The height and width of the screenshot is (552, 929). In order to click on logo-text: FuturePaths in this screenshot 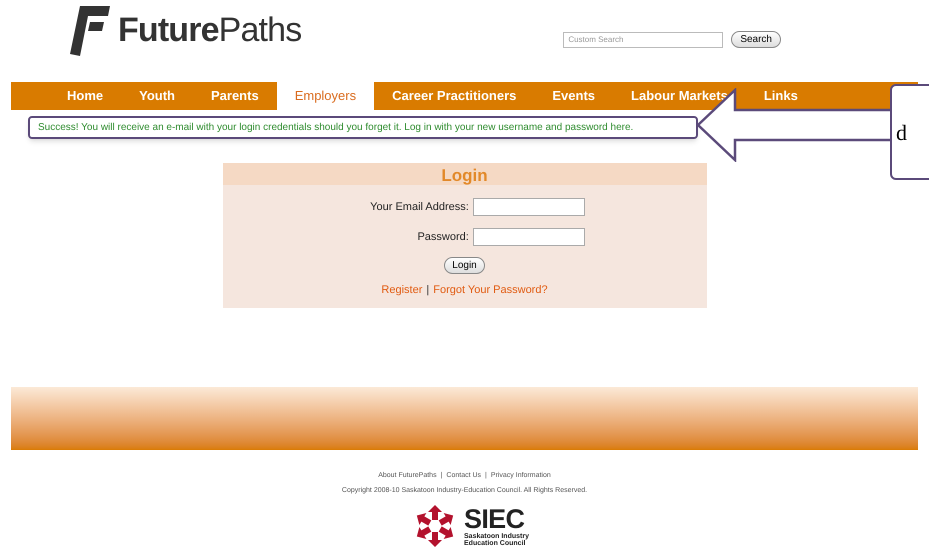, I will do `click(210, 30)`.